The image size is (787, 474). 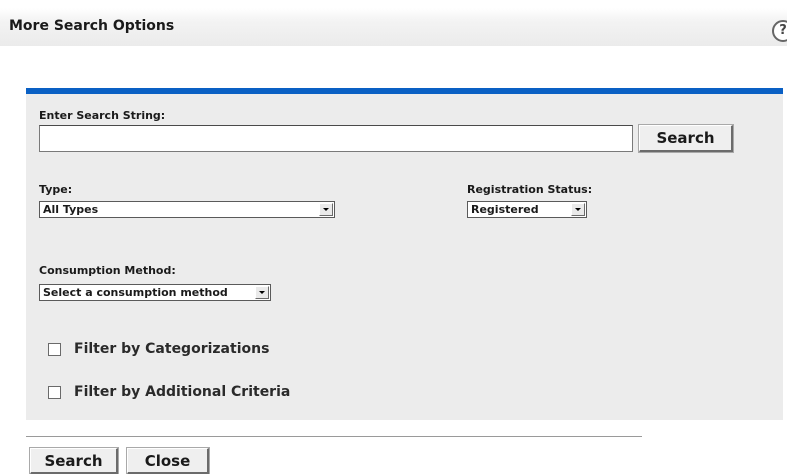 I want to click on registration-status-select: Registered, so click(x=527, y=209).